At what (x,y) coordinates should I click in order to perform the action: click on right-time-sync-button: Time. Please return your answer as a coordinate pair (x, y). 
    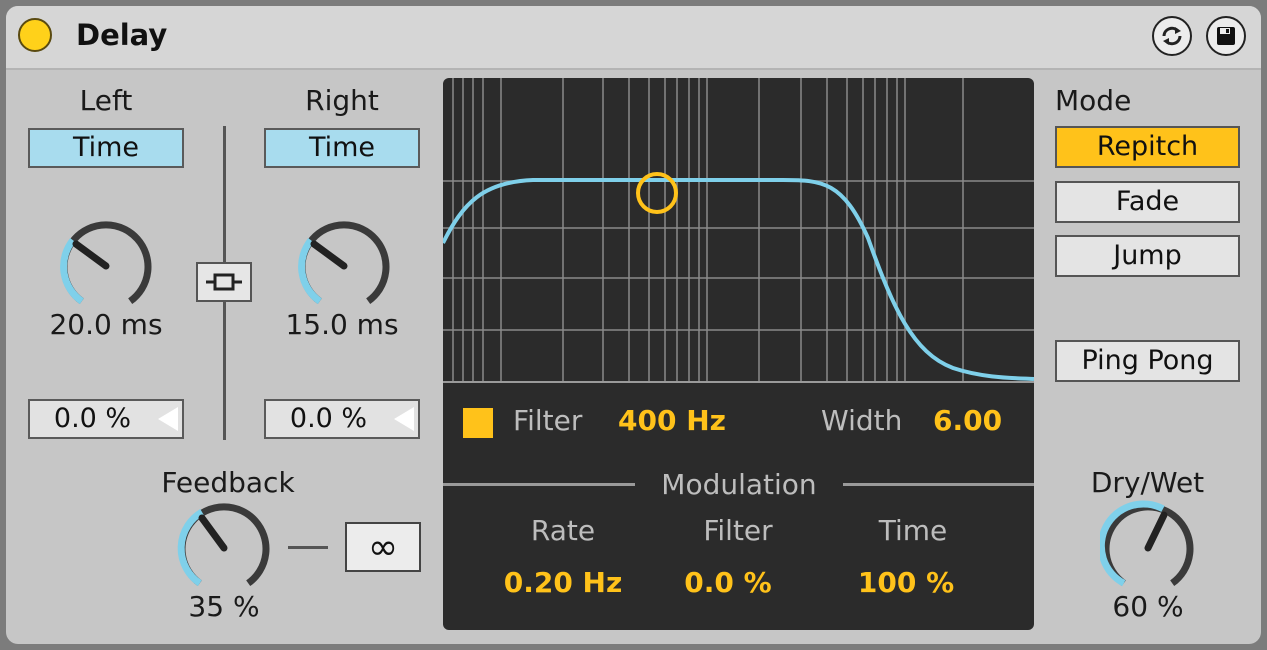
    Looking at the image, I should click on (342, 148).